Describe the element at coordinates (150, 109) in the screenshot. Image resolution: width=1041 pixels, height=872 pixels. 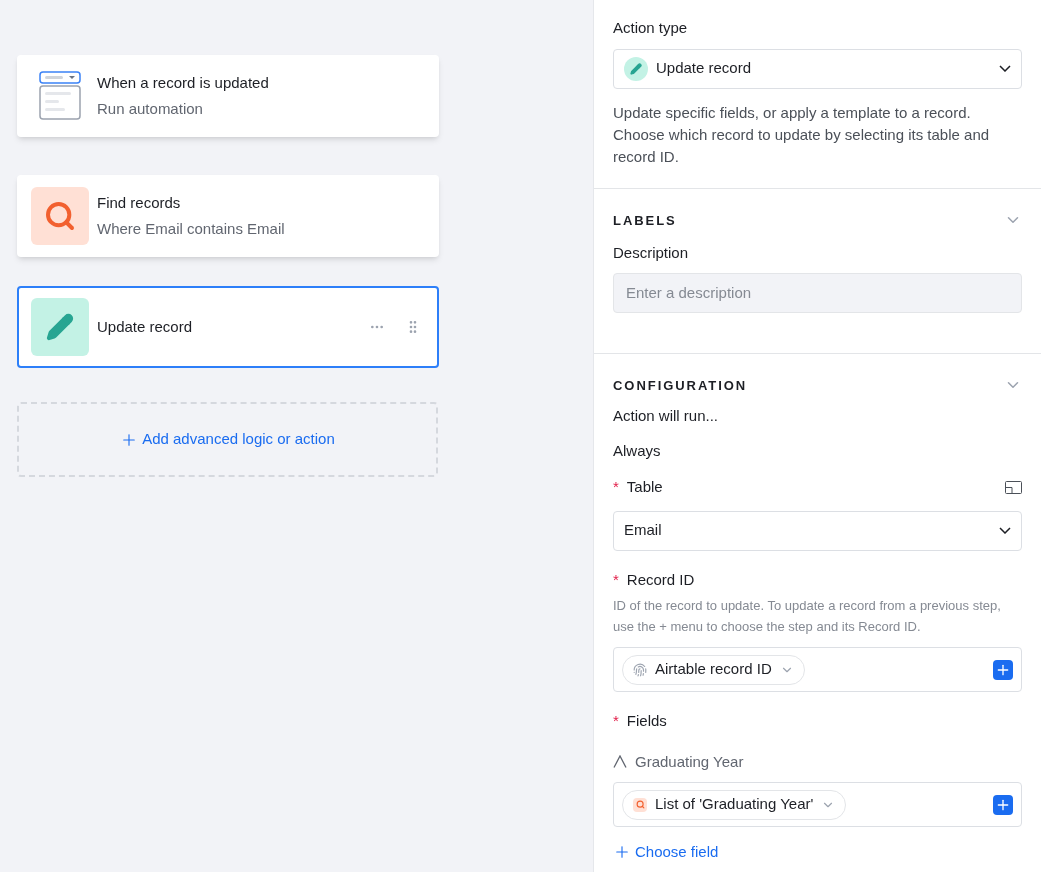
I see `step-subtitle: Run automation` at that location.